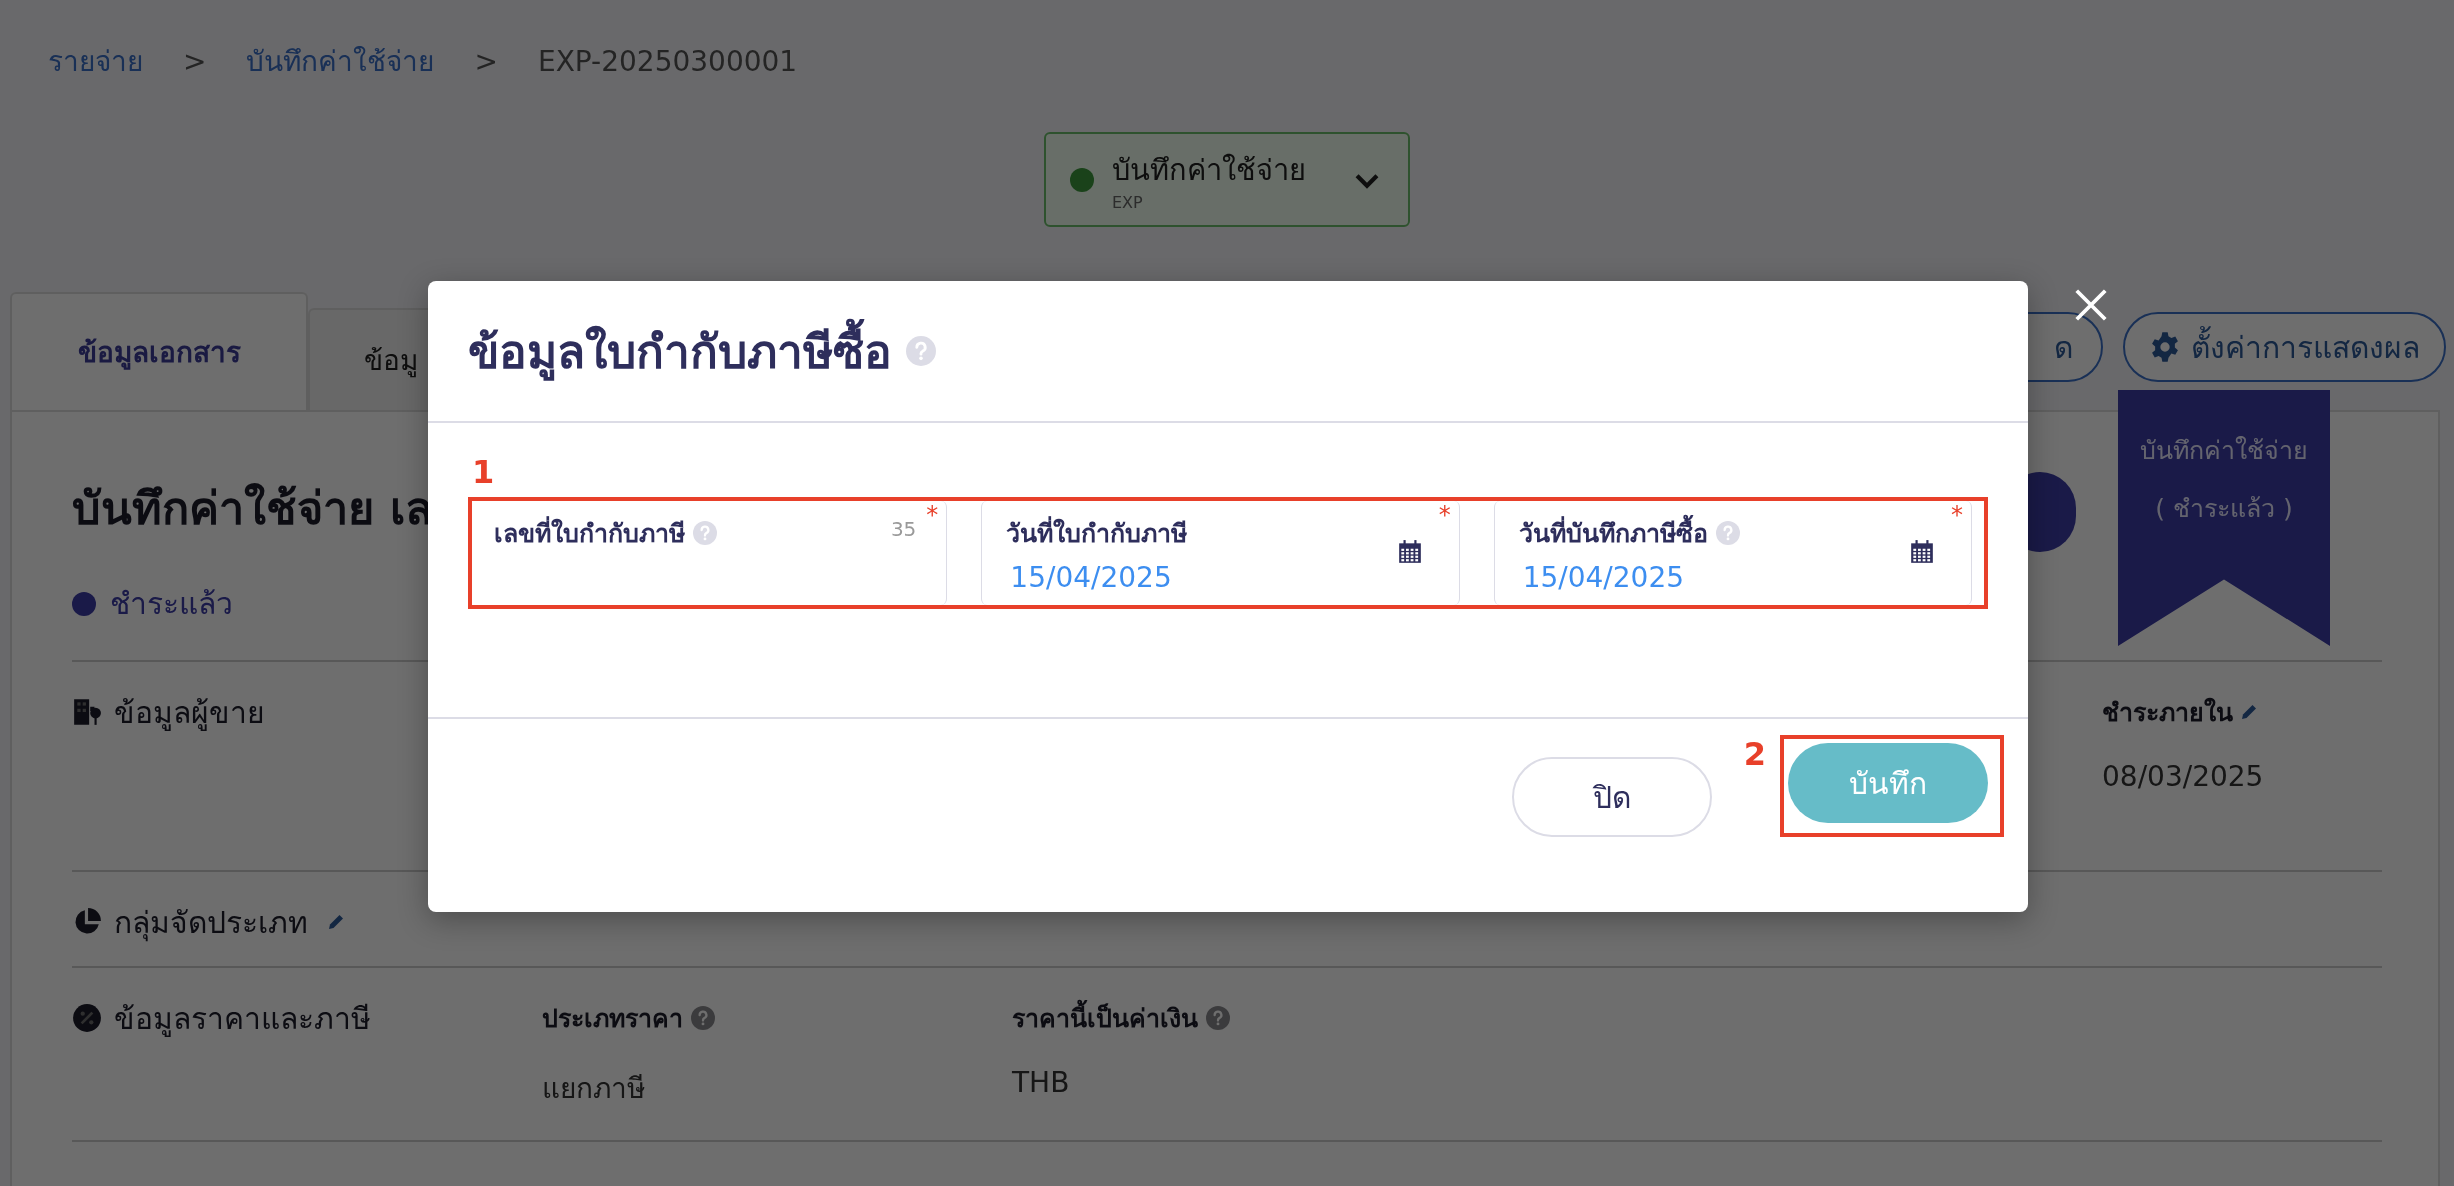 This screenshot has height=1186, width=2454. I want to click on breadcrumb-link: บันทึกค่าใช้จ่าย, so click(340, 61).